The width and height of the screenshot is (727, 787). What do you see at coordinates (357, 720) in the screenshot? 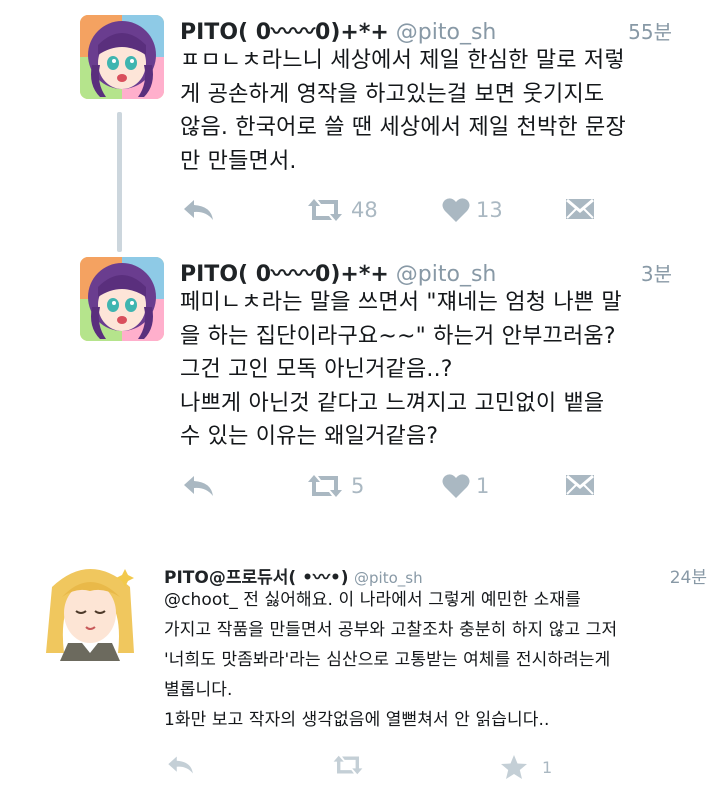
I see `tweet-text-line: 1화만 보고 작자의 생각없음에 열뻗쳐서 안 읽습니다..` at bounding box center [357, 720].